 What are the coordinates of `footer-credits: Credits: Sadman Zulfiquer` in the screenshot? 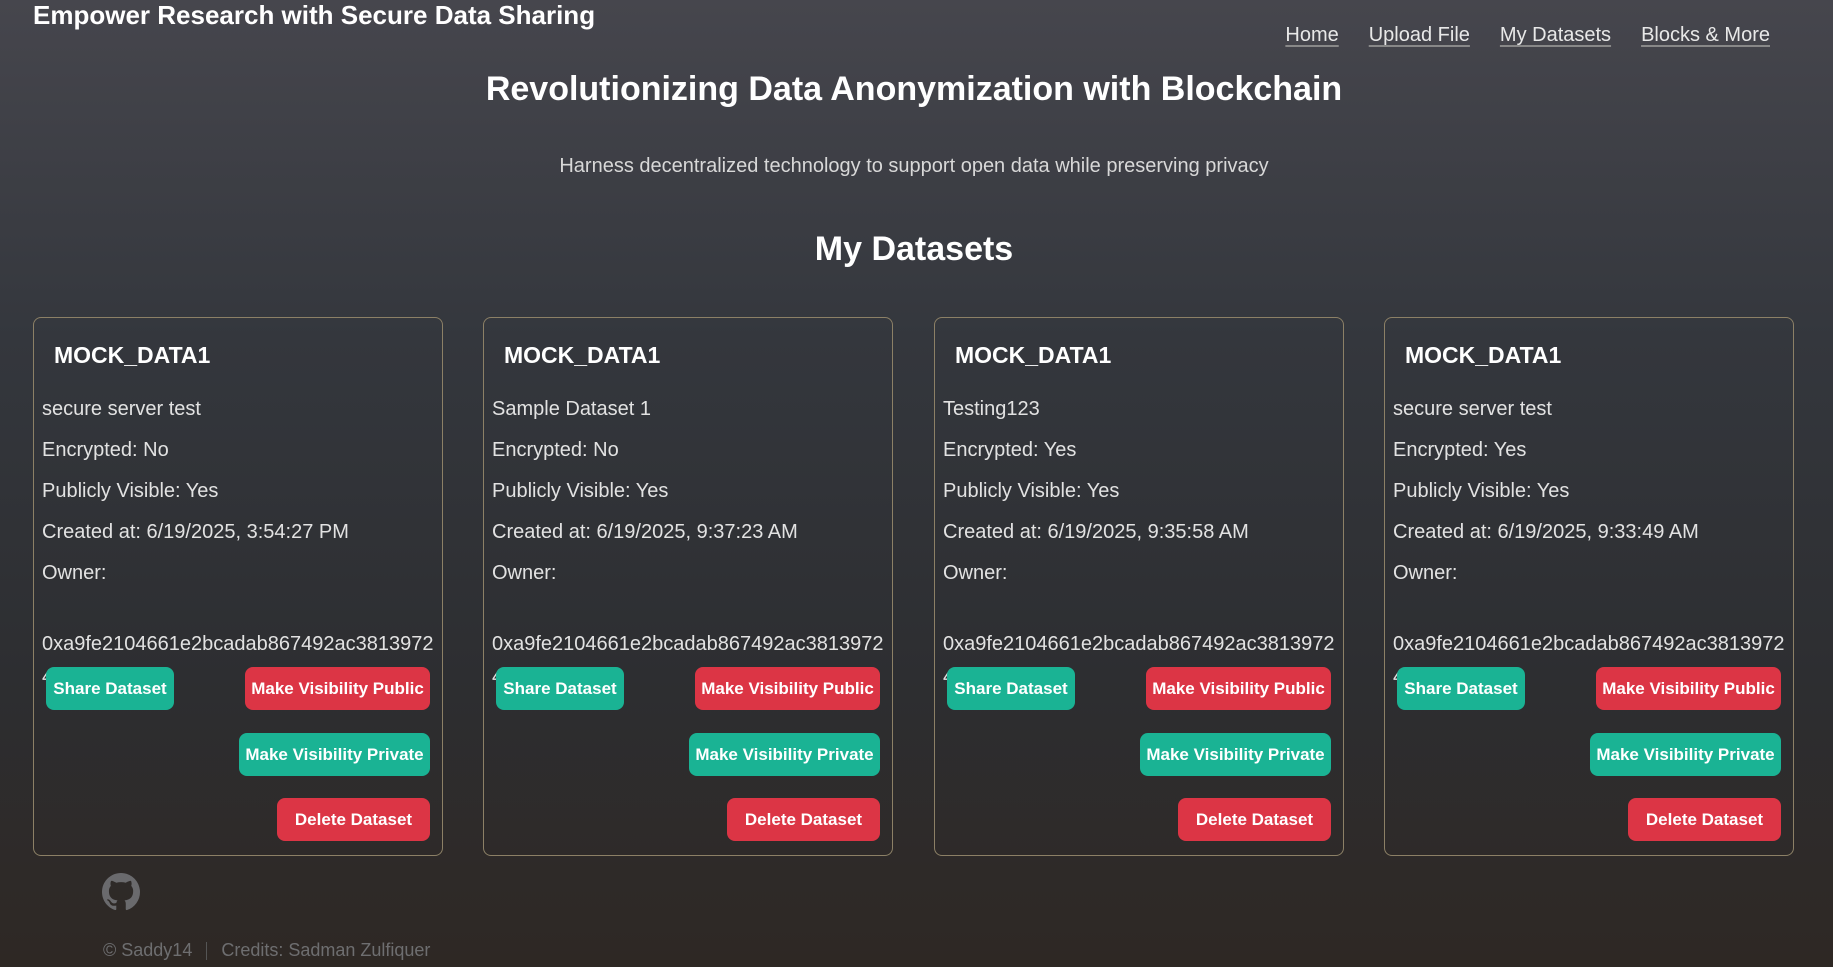 It's located at (325, 950).